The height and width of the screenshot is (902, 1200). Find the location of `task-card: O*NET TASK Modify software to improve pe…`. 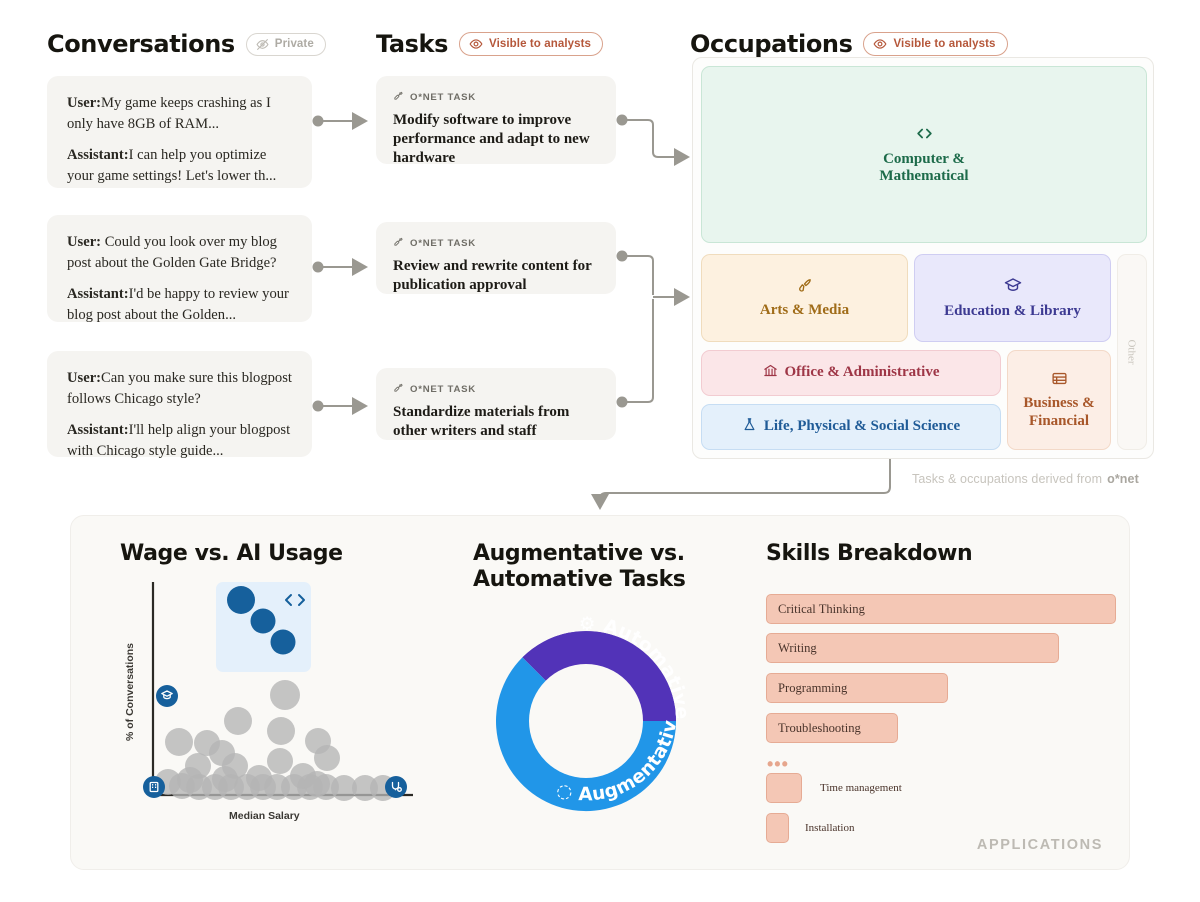

task-card: O*NET TASK Modify software to improve pe… is located at coordinates (496, 121).